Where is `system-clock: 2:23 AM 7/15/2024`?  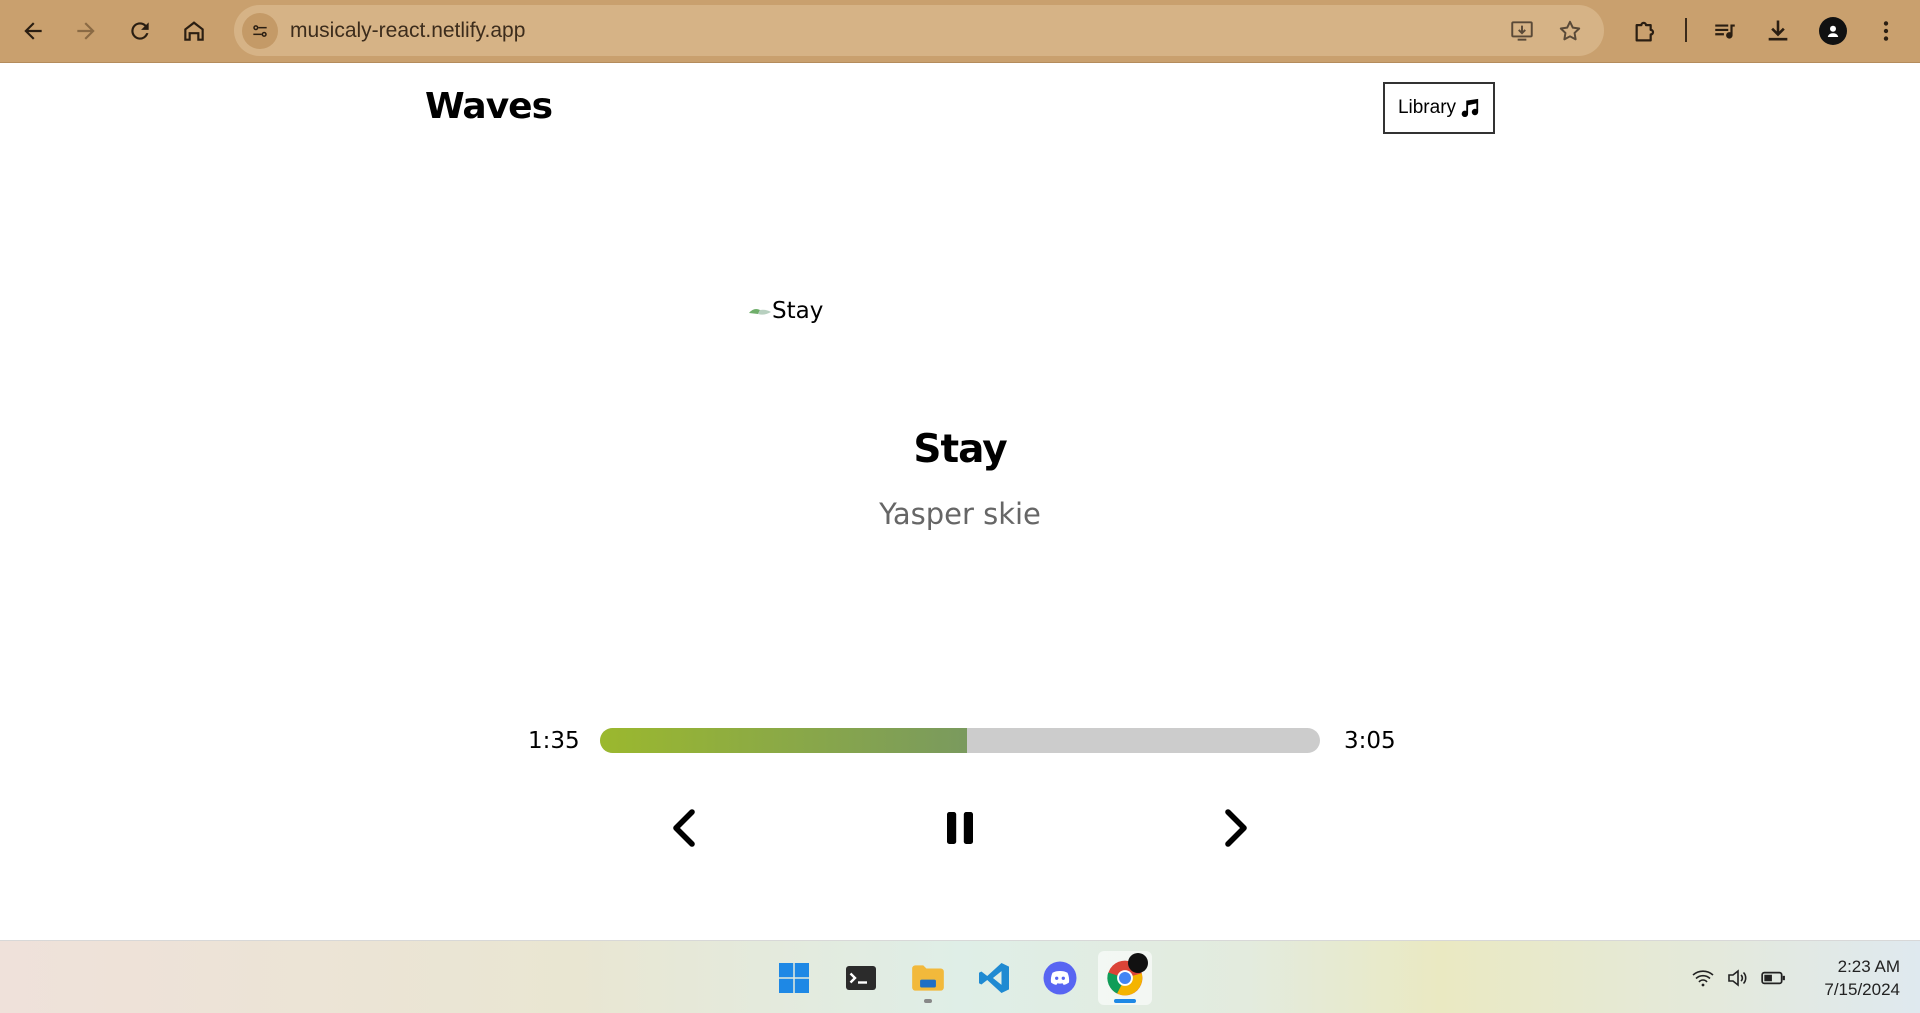
system-clock: 2:23 AM 7/15/2024 is located at coordinates (1850, 978).